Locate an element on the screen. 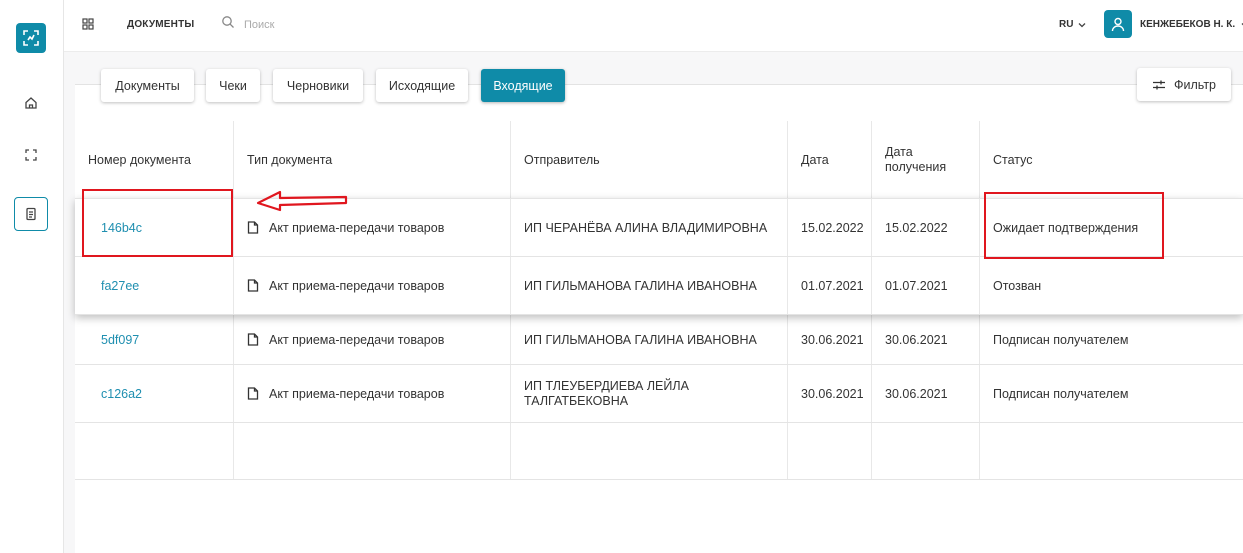 The height and width of the screenshot is (553, 1243). search-icon is located at coordinates (228, 24).